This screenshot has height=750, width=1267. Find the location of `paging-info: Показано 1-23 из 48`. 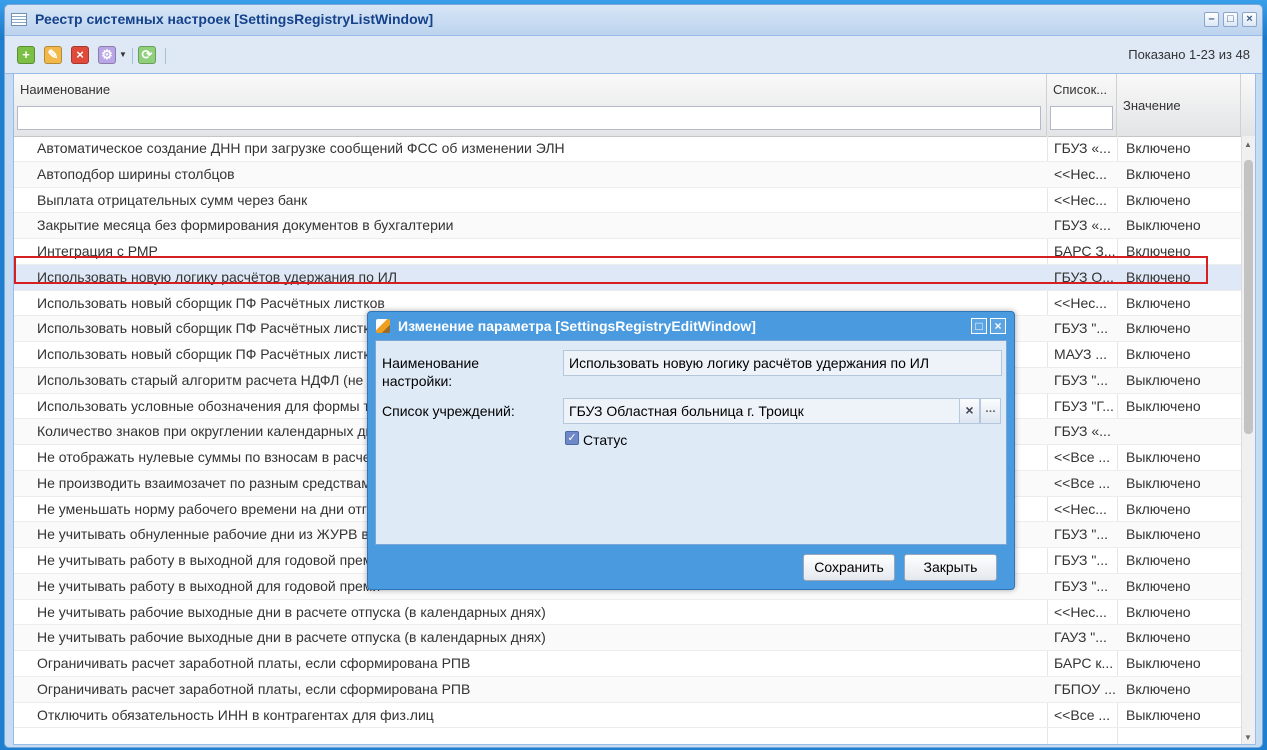

paging-info: Показано 1-23 из 48 is located at coordinates (1189, 54).